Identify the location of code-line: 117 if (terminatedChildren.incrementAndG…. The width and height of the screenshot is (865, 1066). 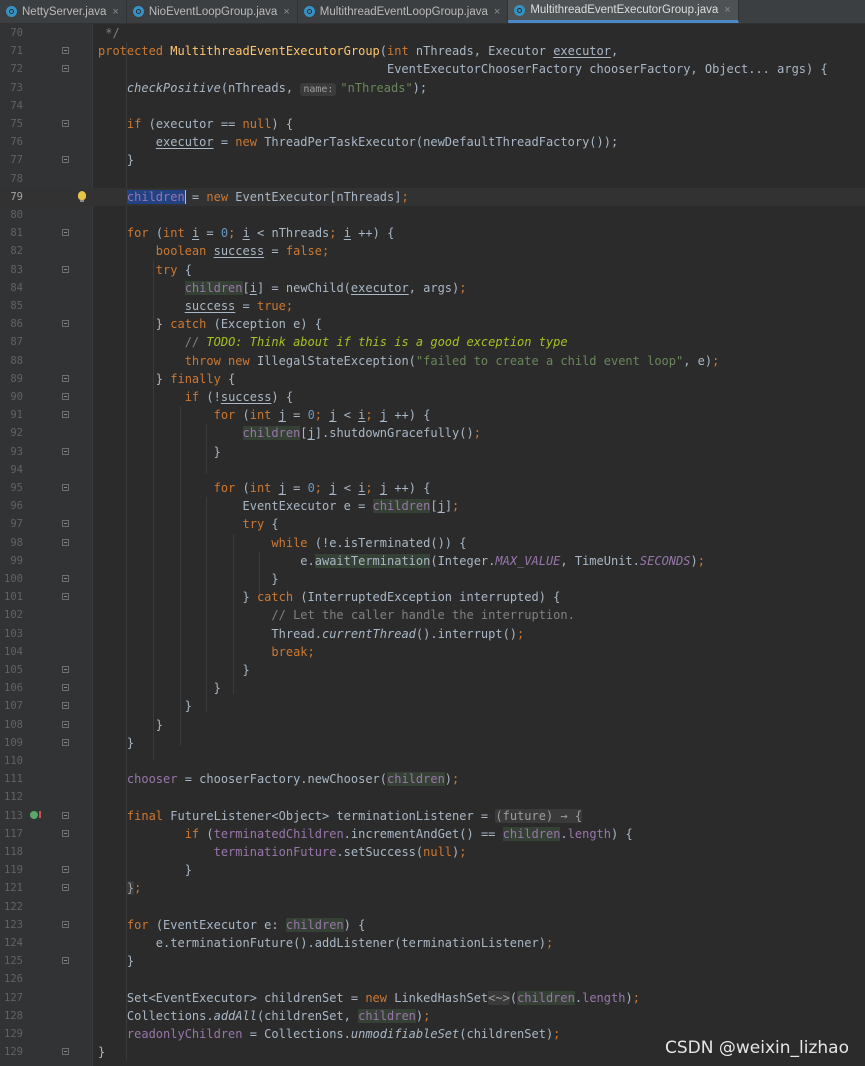
(432, 834).